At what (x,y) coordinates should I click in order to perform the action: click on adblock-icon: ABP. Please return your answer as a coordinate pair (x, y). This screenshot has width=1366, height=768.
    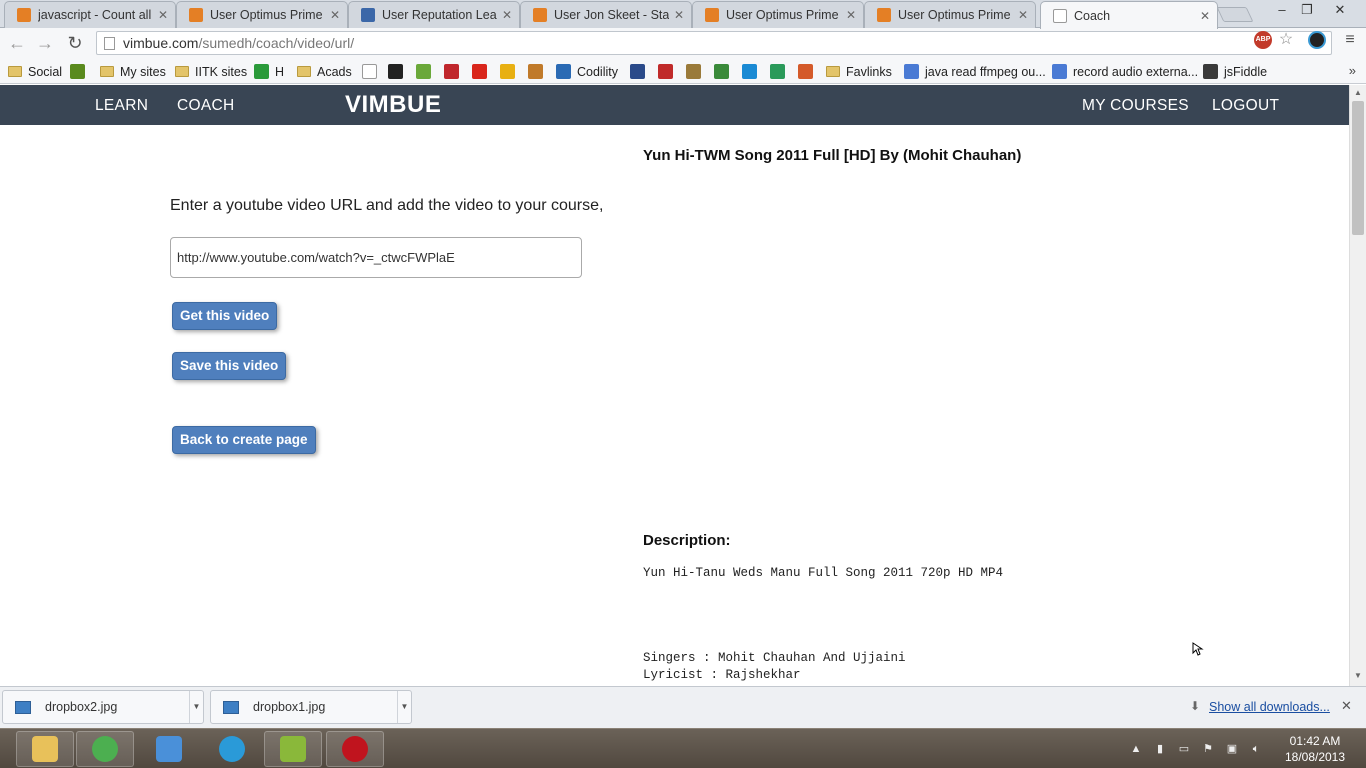
    Looking at the image, I should click on (1263, 40).